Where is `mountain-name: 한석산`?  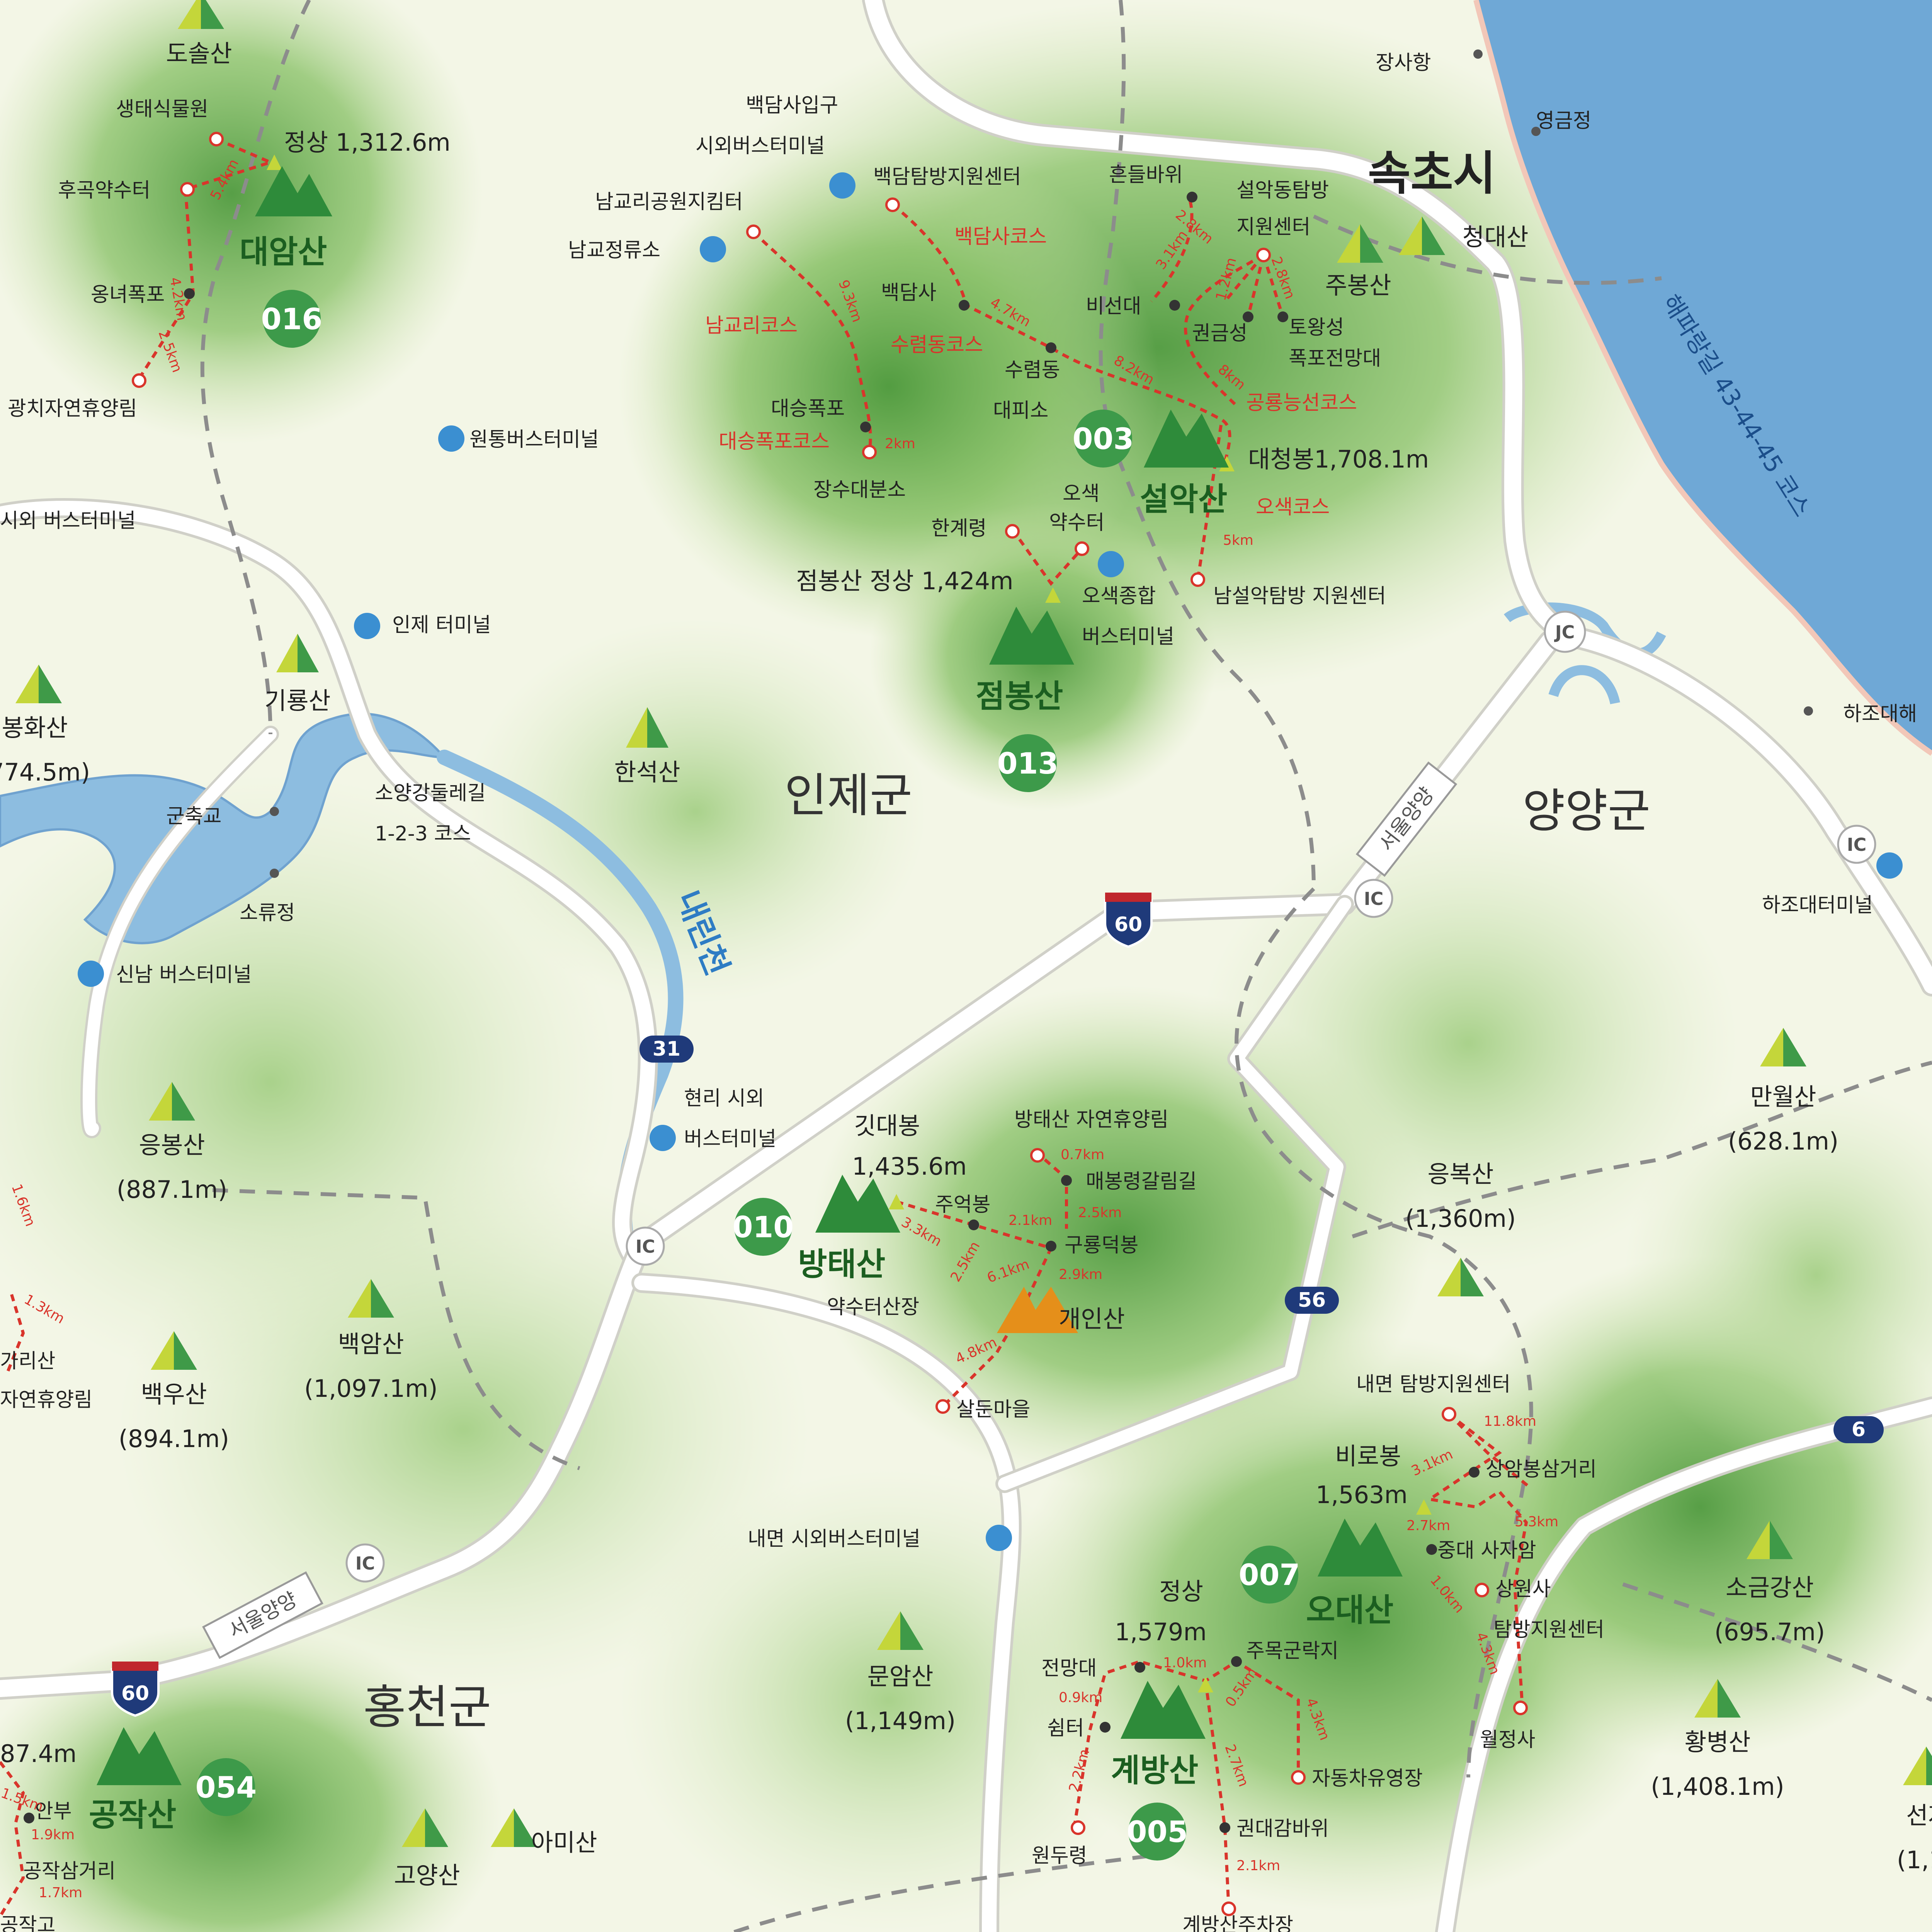 mountain-name: 한석산 is located at coordinates (647, 772).